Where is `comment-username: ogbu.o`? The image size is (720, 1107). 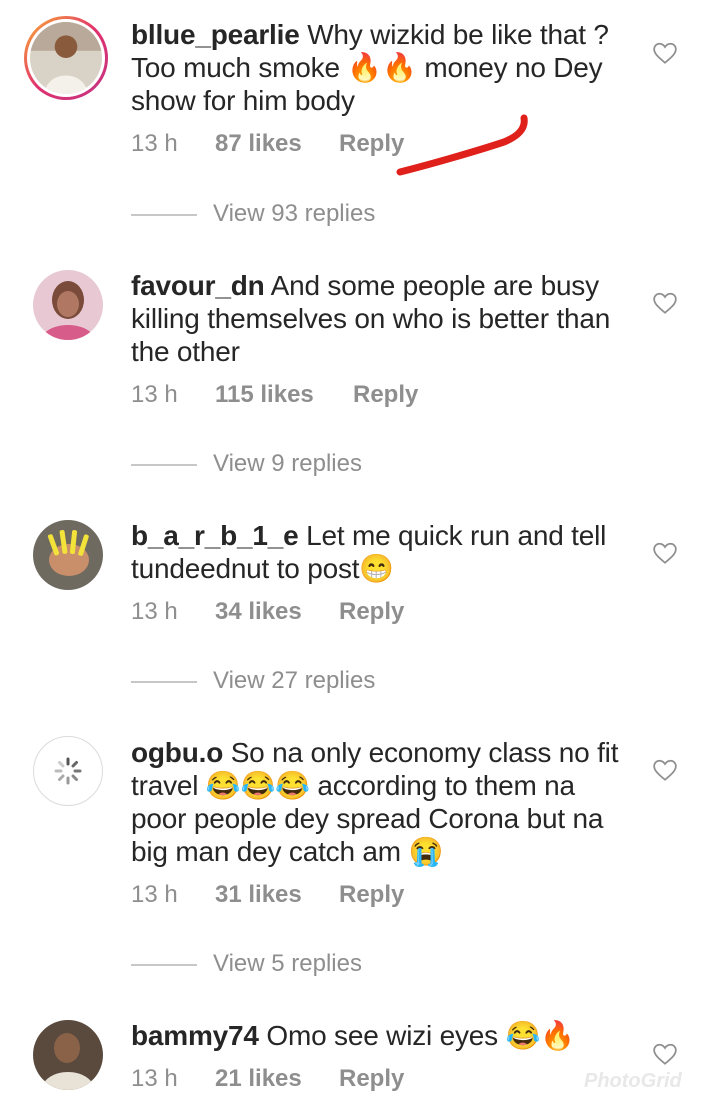
comment-username: ogbu.o is located at coordinates (177, 752).